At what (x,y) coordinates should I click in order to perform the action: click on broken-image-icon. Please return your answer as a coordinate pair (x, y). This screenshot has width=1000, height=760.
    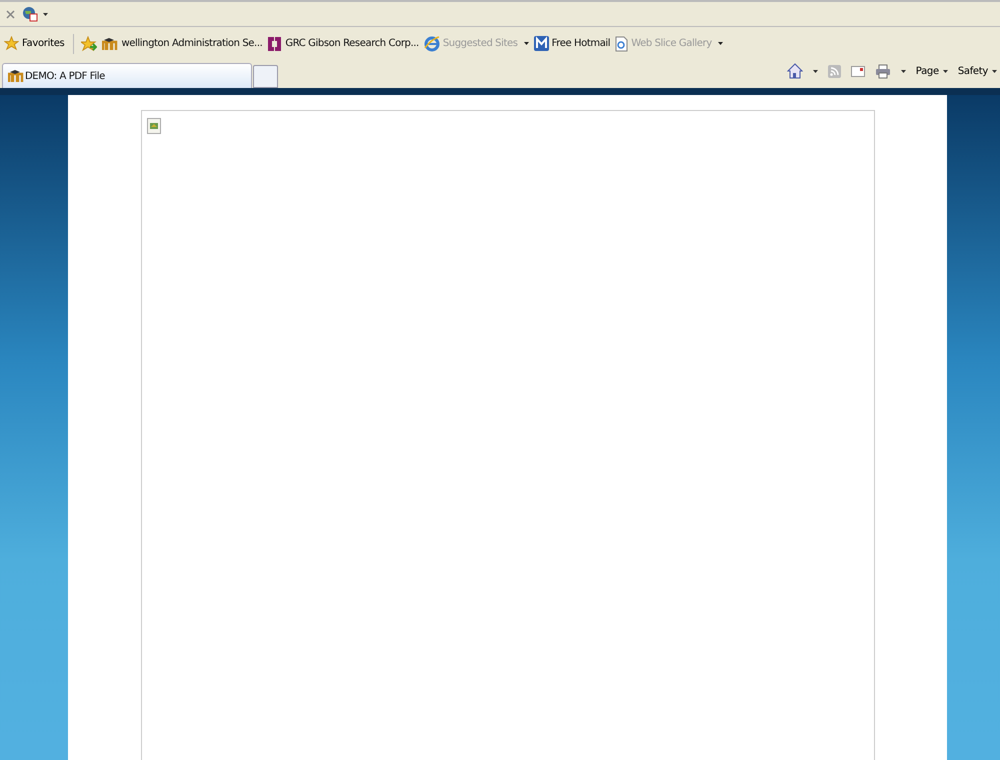
    Looking at the image, I should click on (154, 126).